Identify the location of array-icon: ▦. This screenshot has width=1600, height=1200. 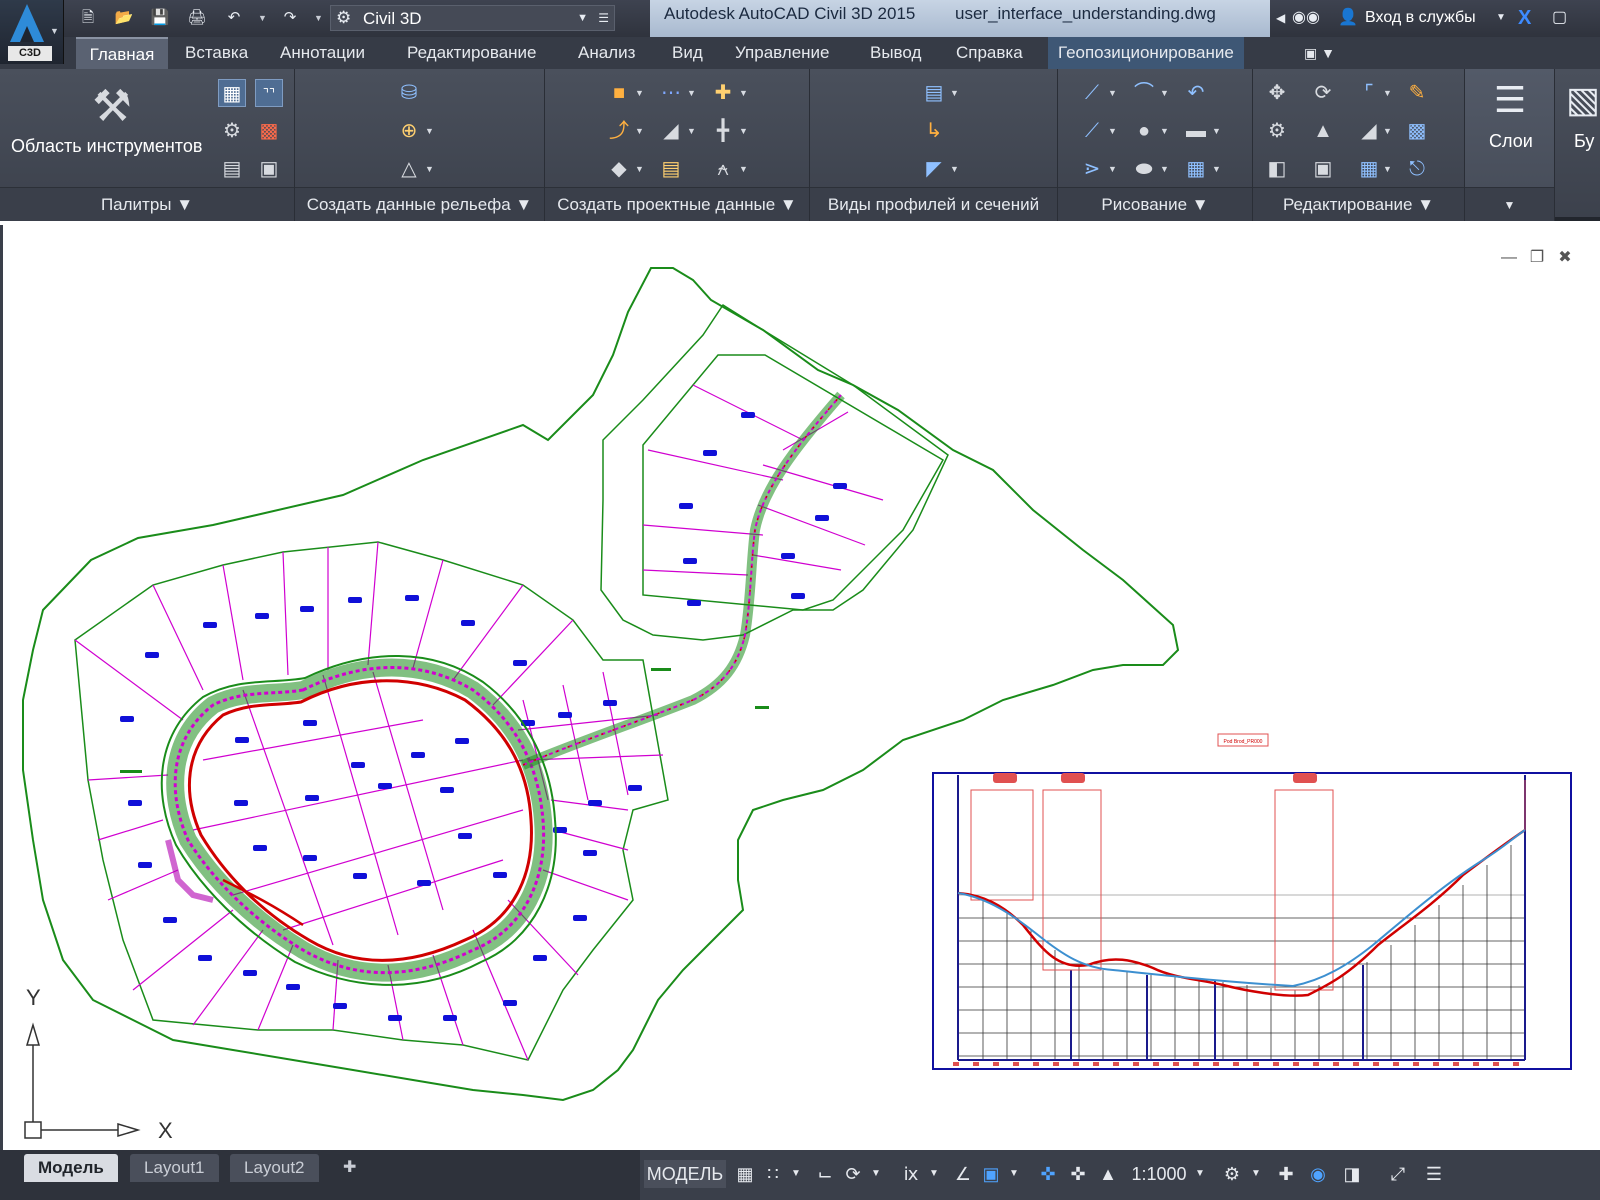
(1369, 169).